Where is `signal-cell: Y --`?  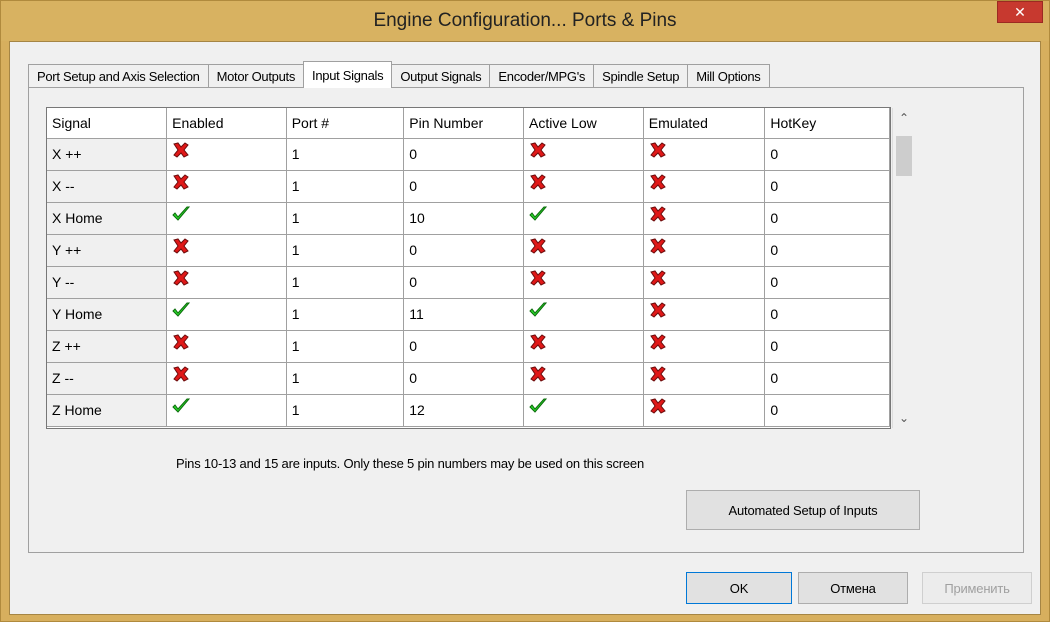
signal-cell: Y -- is located at coordinates (107, 282).